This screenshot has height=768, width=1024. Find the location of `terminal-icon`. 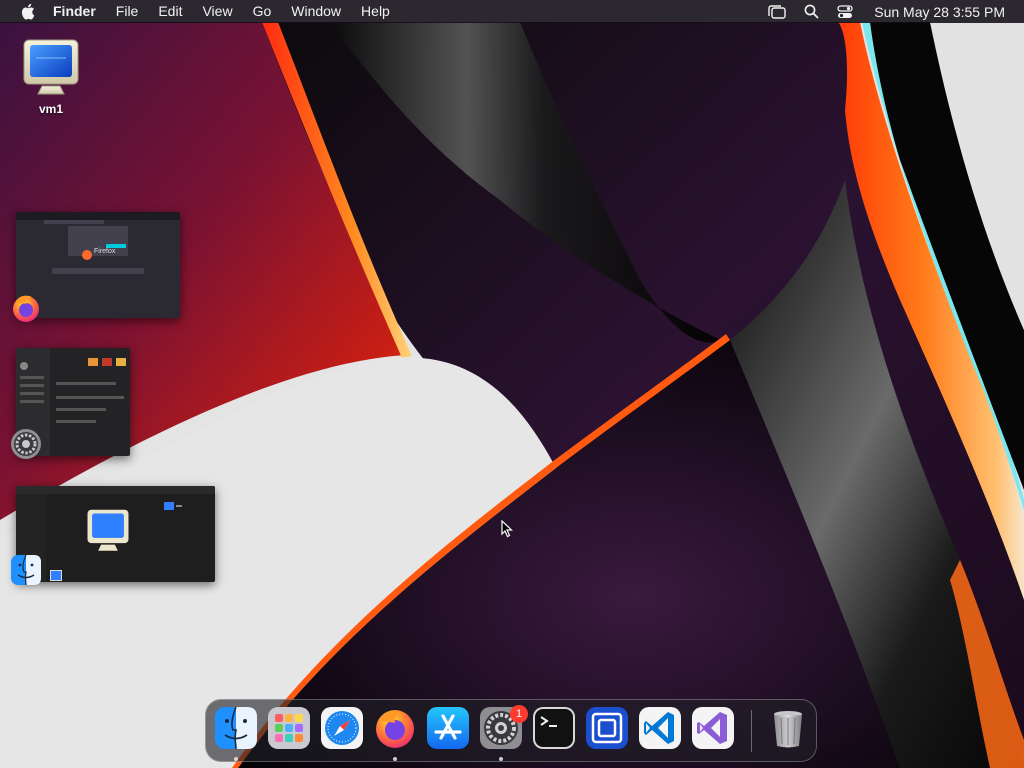

terminal-icon is located at coordinates (554, 728).